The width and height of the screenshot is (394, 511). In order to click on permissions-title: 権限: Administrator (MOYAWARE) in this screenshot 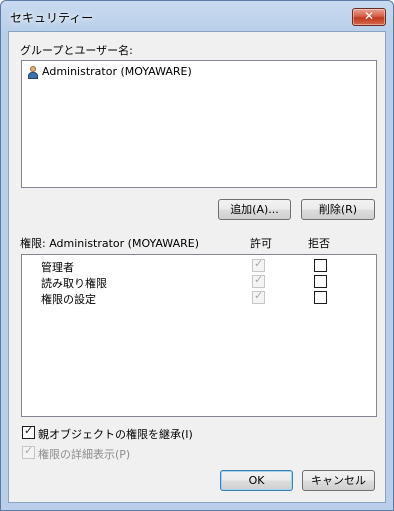, I will do `click(109, 243)`.